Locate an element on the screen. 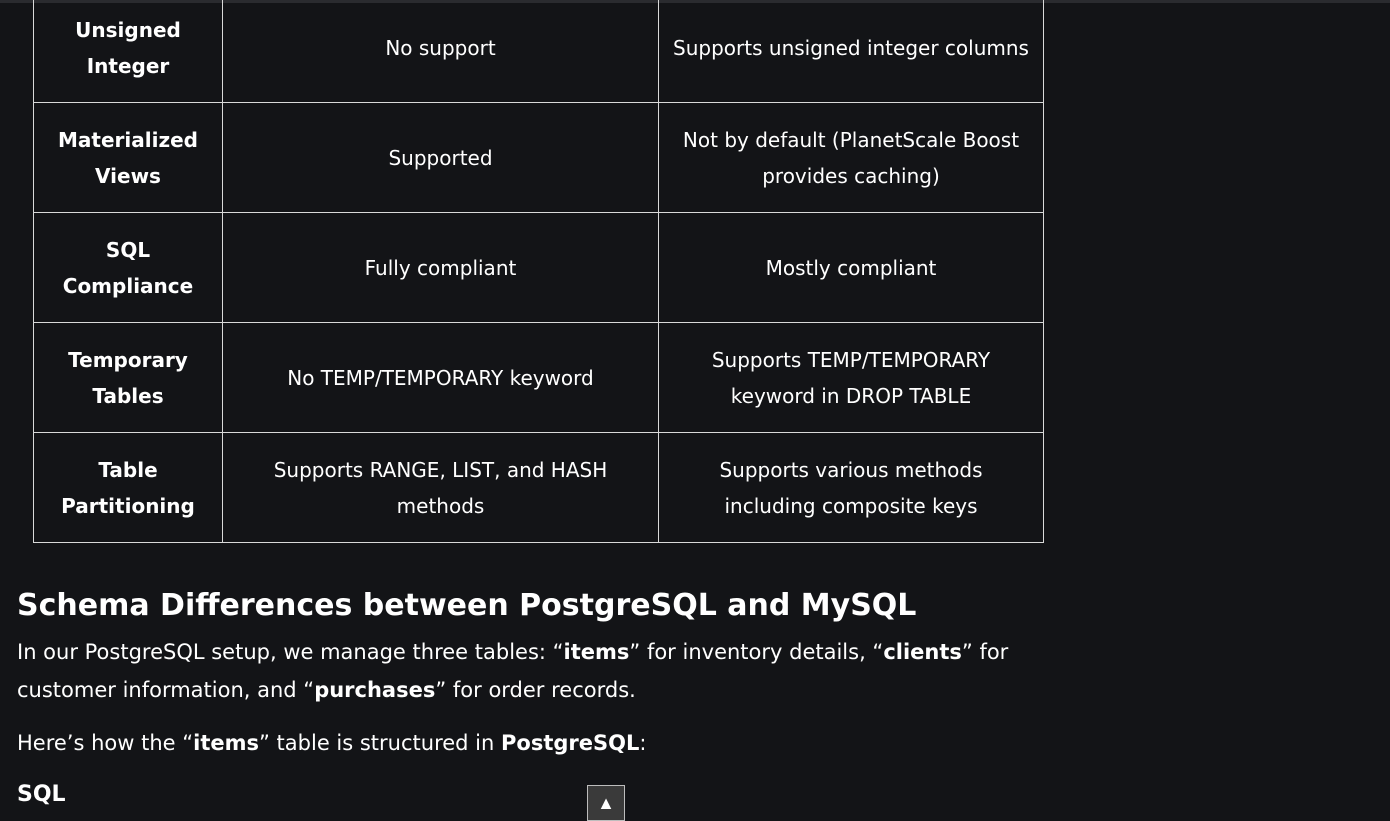 The height and width of the screenshot is (821, 1390). scroll-to-top-button: ▲ is located at coordinates (606, 803).